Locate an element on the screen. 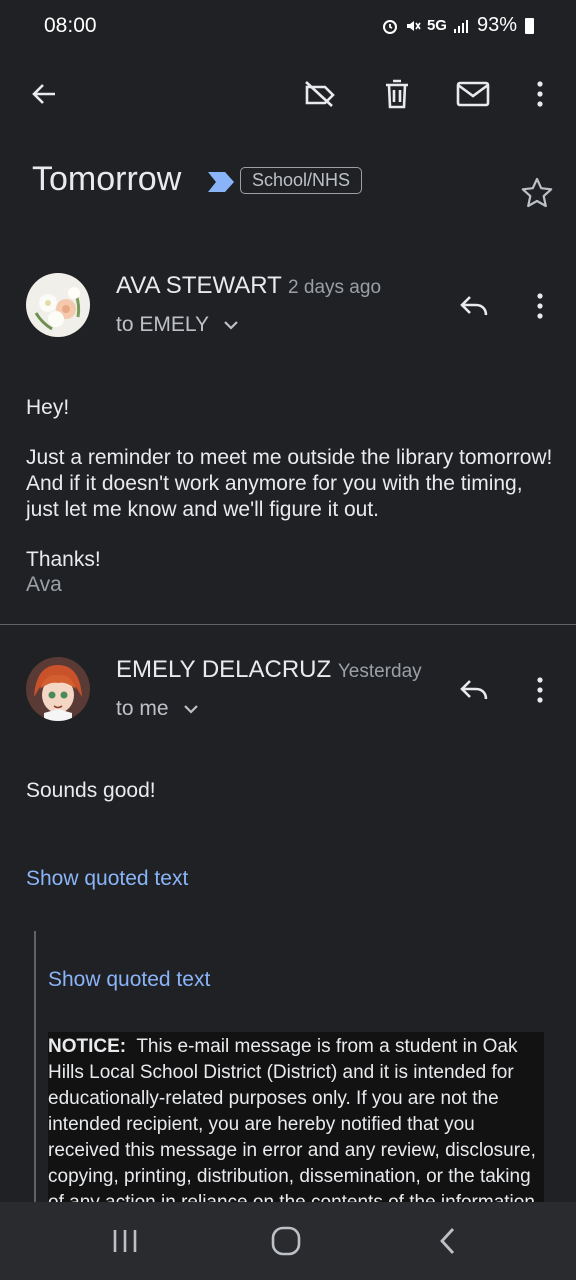 The width and height of the screenshot is (576, 1280). arrow-left-icon is located at coordinates (43, 94).